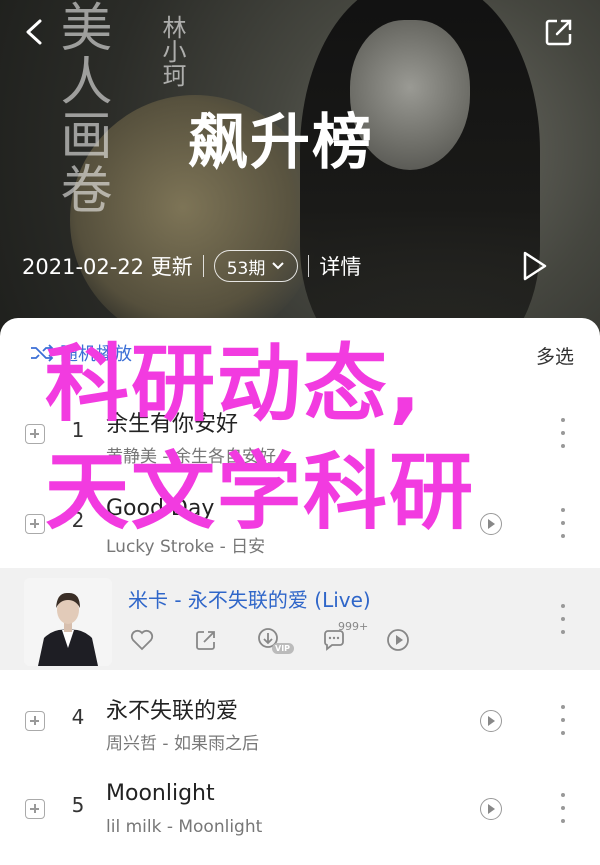 Image resolution: width=600 pixels, height=865 pixels. What do you see at coordinates (160, 793) in the screenshot?
I see `song-title: Moonlight` at bounding box center [160, 793].